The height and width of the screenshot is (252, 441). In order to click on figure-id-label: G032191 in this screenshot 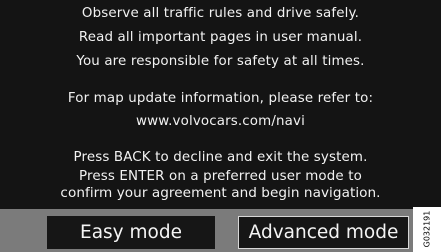, I will do `click(427, 229)`.